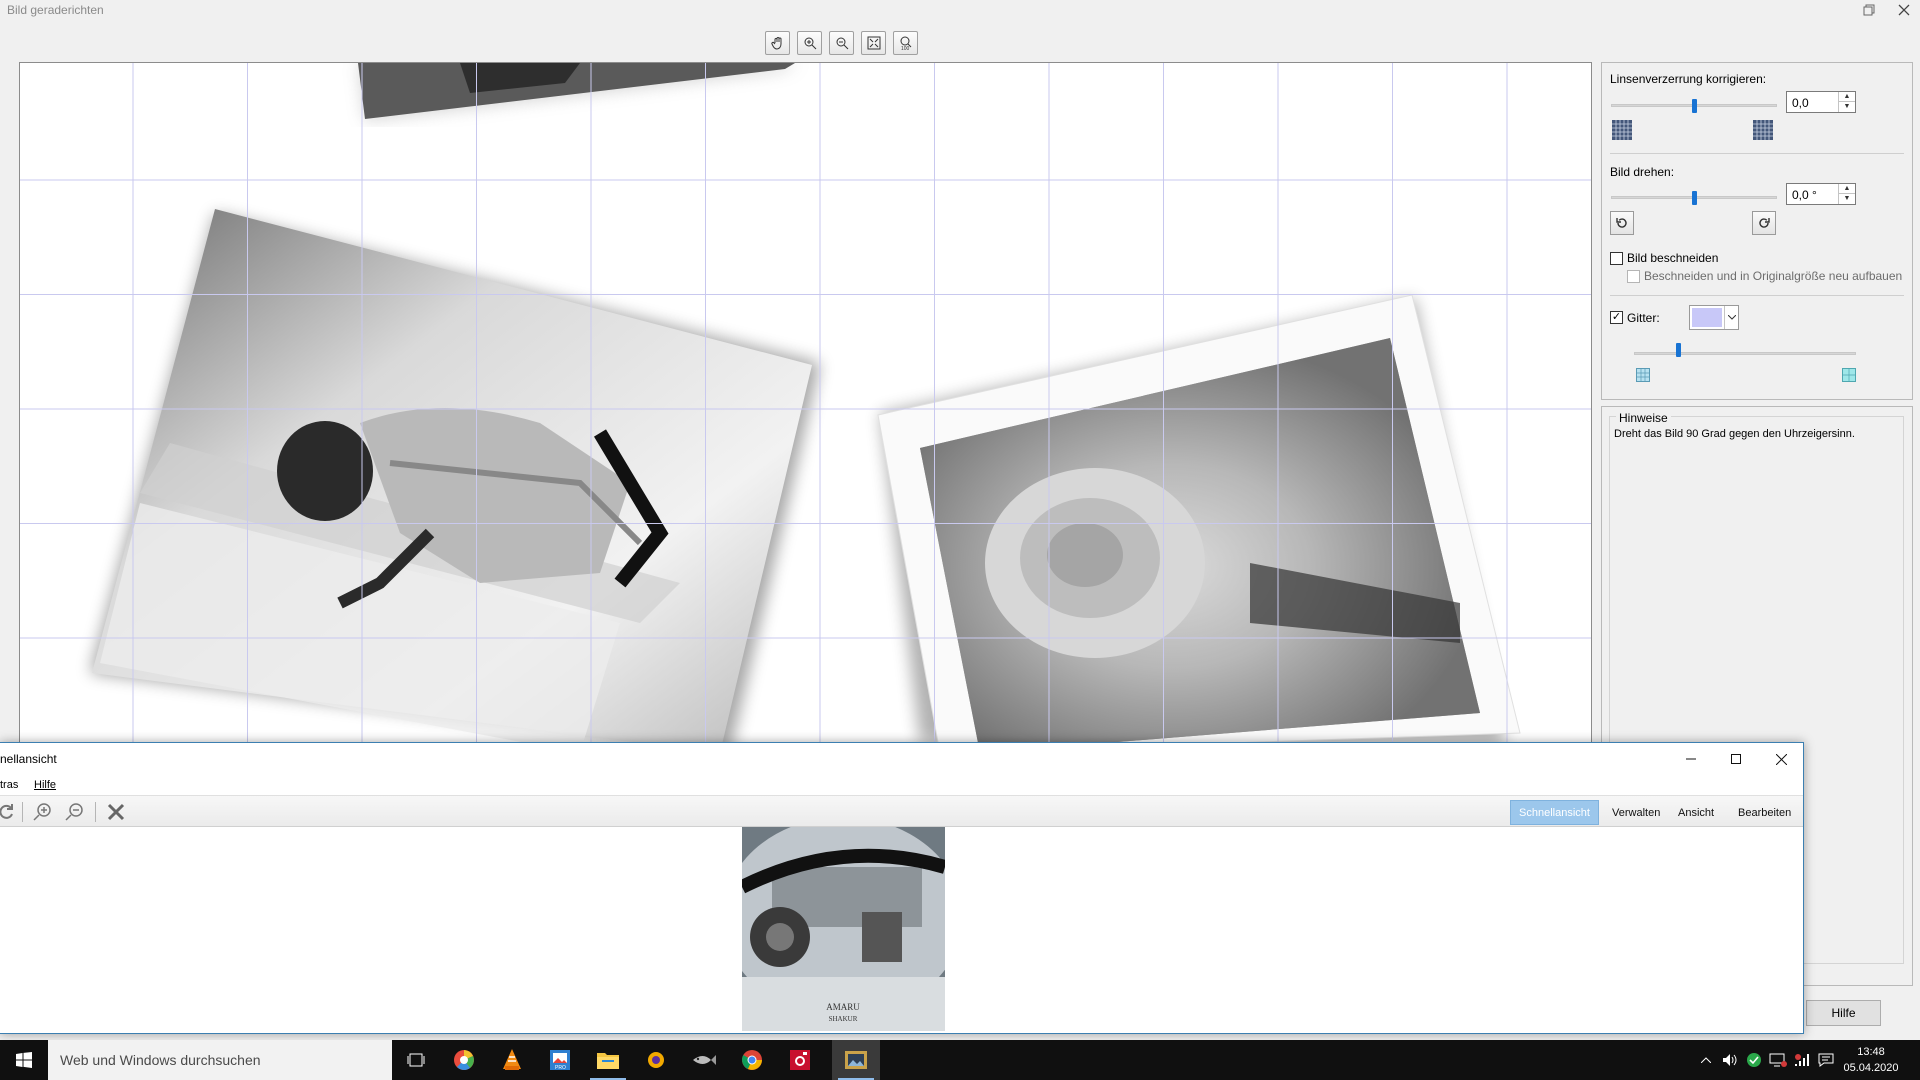  Describe the element at coordinates (1821, 102) in the screenshot. I see `lens-distortion-spinner: 0,0 ▲ ▼` at that location.